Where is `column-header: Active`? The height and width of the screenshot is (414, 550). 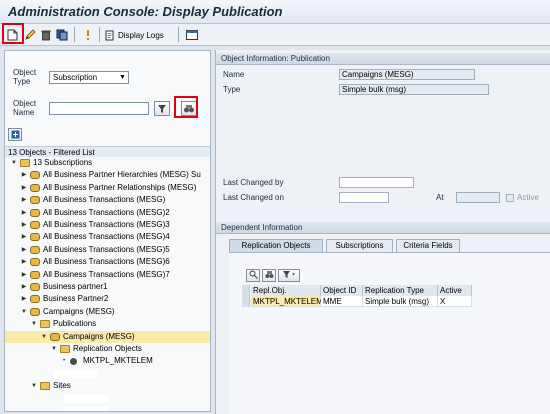 column-header: Active is located at coordinates (455, 290).